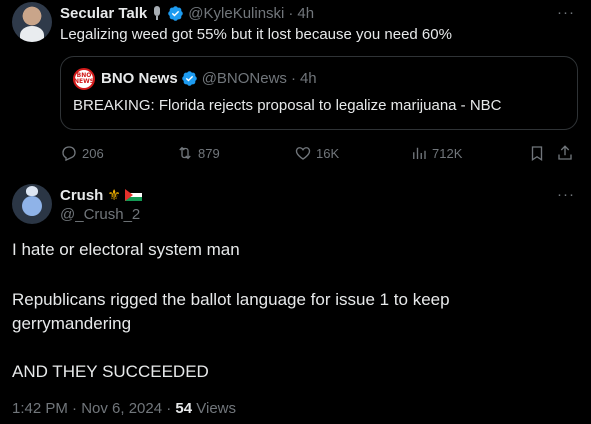 The height and width of the screenshot is (424, 591). I want to click on retweet-icon, so click(185, 153).